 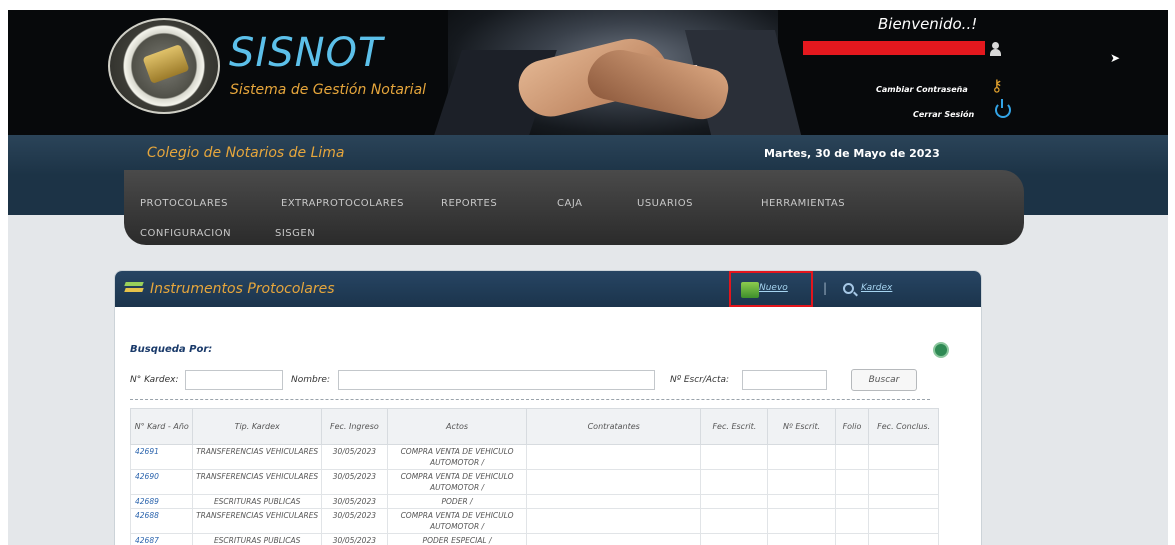 What do you see at coordinates (295, 233) in the screenshot?
I see `nav-sisgen: SISGEN` at bounding box center [295, 233].